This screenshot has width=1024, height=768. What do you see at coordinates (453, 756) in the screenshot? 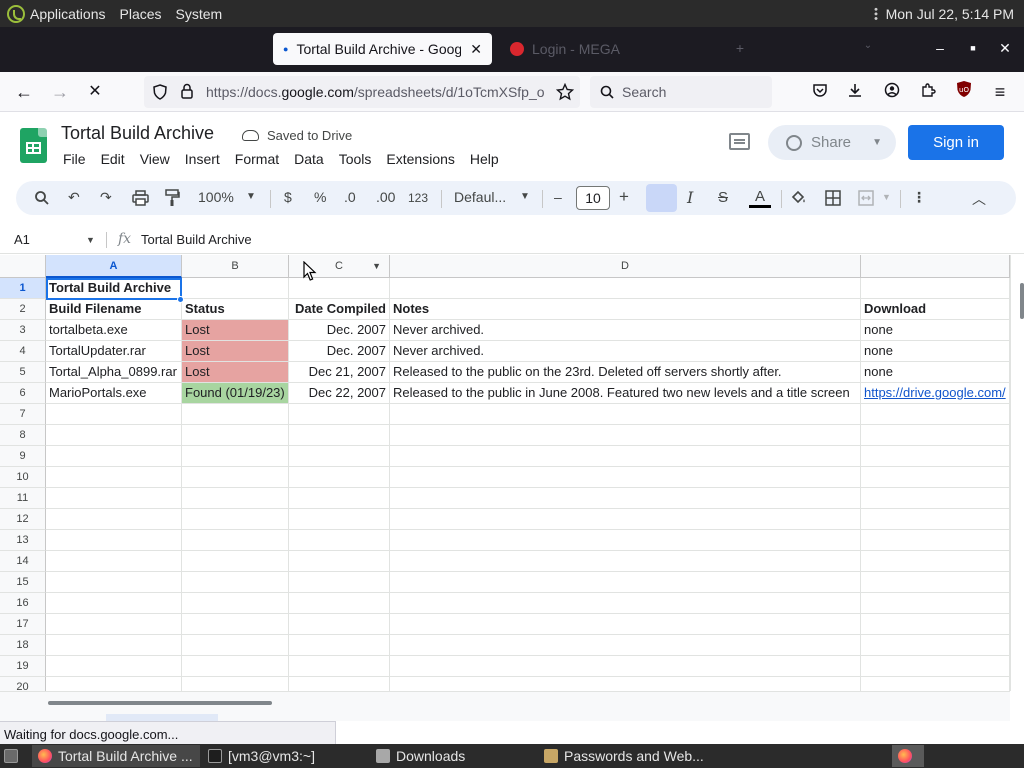
I see `taskbar-item-downloads: Downloads` at bounding box center [453, 756].